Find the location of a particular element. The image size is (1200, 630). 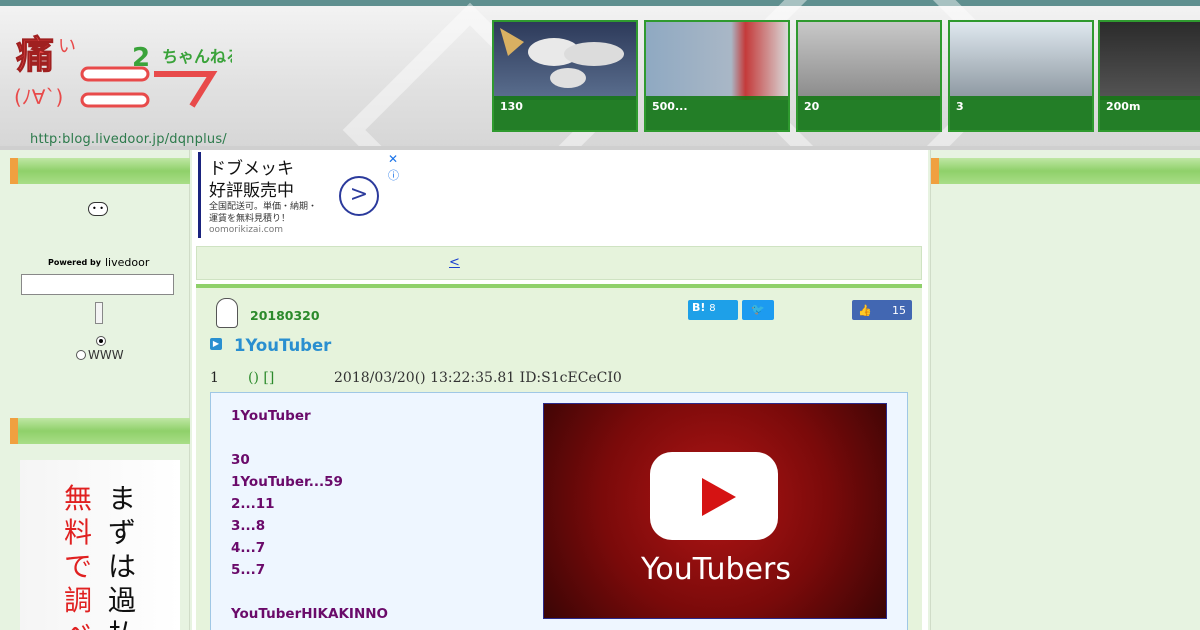

hatena-icon: B! is located at coordinates (699, 307).